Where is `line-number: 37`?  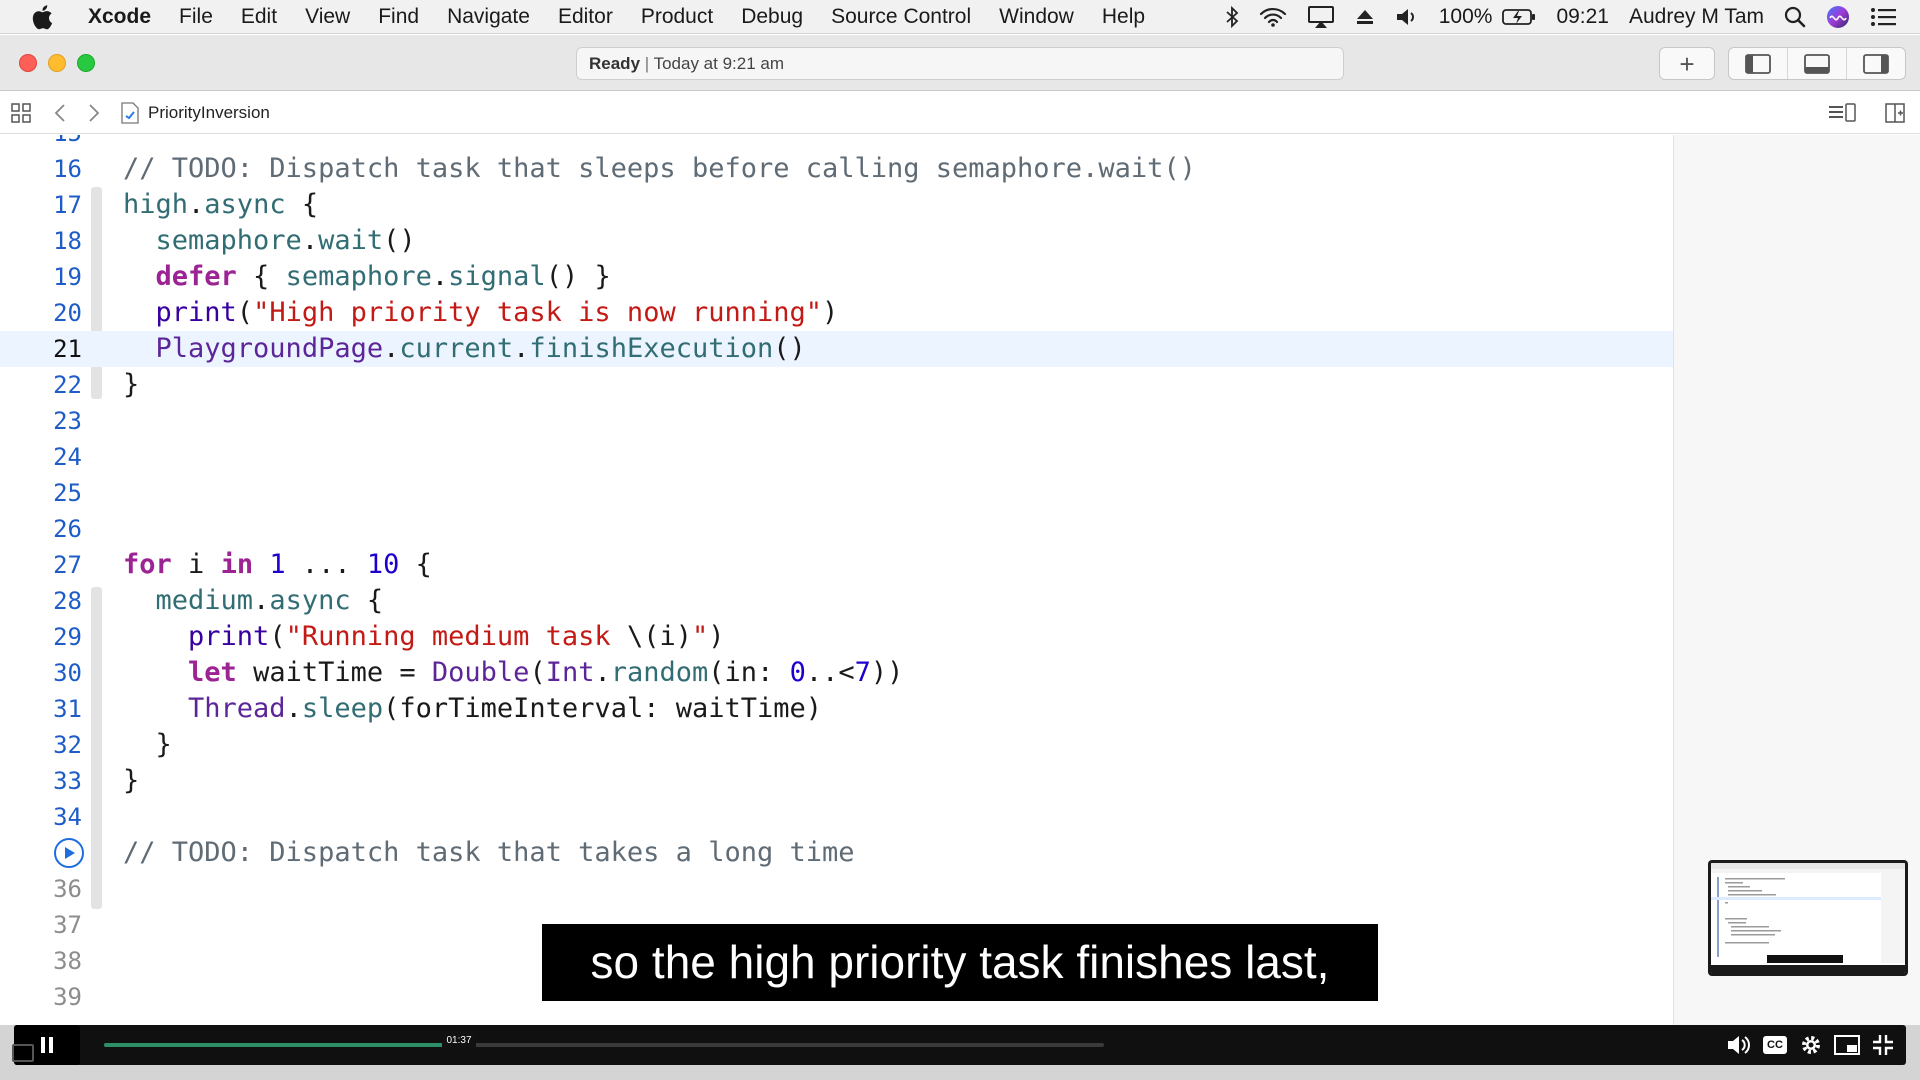 line-number: 37 is located at coordinates (67, 925).